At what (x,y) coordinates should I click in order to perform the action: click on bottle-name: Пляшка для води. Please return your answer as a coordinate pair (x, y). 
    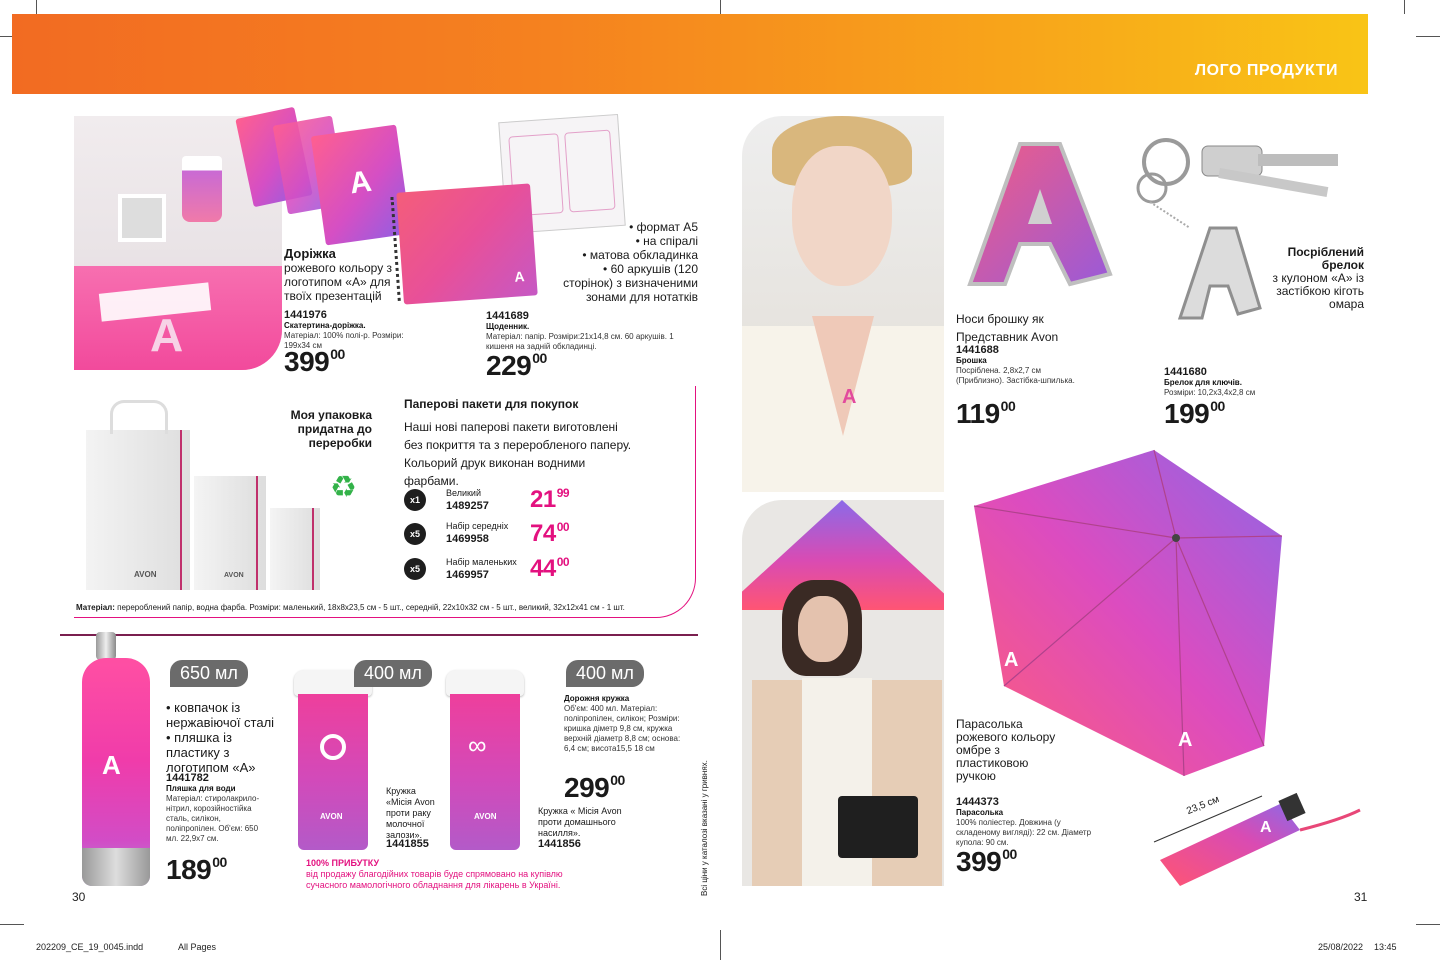
    Looking at the image, I should click on (201, 788).